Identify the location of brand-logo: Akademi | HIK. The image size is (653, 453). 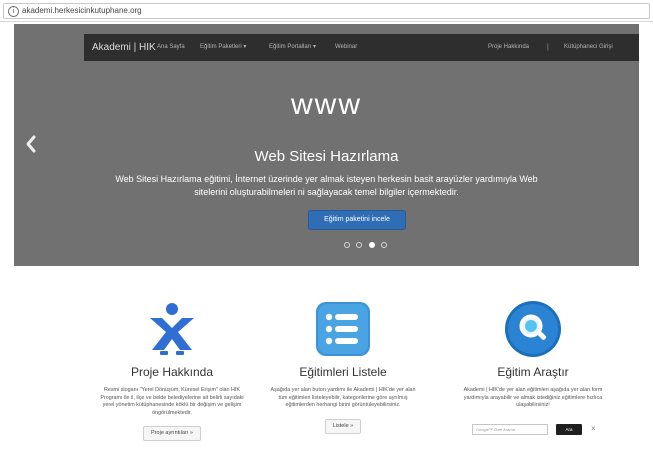
(124, 47).